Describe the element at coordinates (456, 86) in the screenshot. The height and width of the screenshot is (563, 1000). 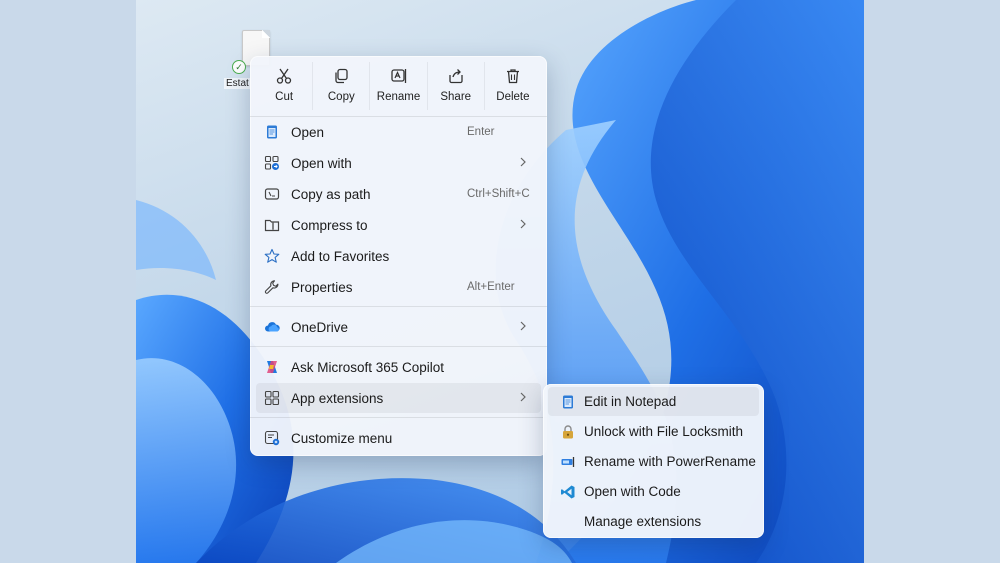
I see `share-button: Share` at that location.